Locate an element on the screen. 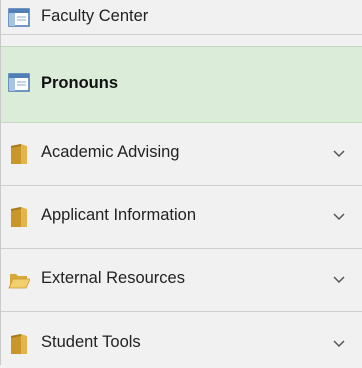 This screenshot has width=362, height=368. menu-item-label: External Resources is located at coordinates (113, 278).